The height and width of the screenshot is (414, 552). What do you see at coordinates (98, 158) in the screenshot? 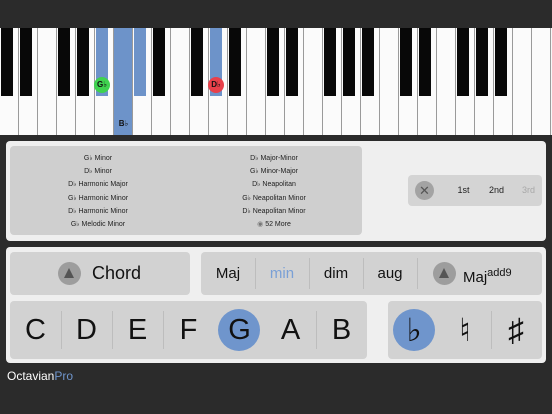
I see `scale-item: G♭ Minor` at bounding box center [98, 158].